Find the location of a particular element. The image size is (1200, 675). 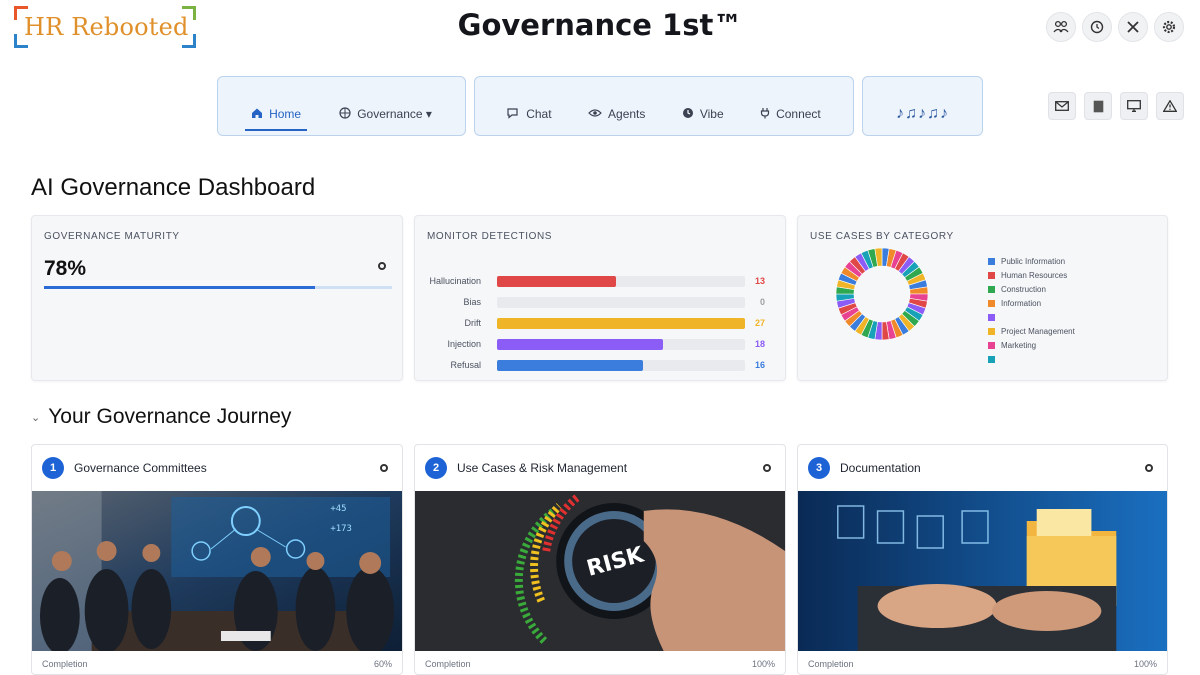

journey-section-header: ⌄ Your Governance Journey is located at coordinates (161, 417).